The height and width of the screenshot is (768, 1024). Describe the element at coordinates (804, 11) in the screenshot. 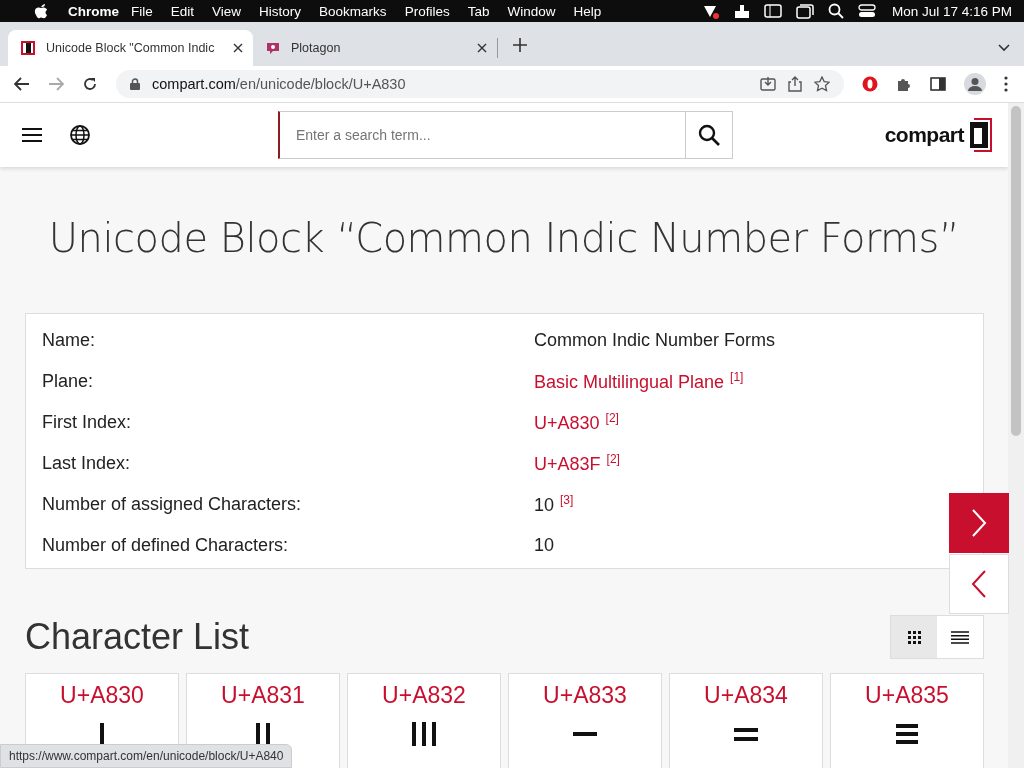

I see `windows-icon` at that location.